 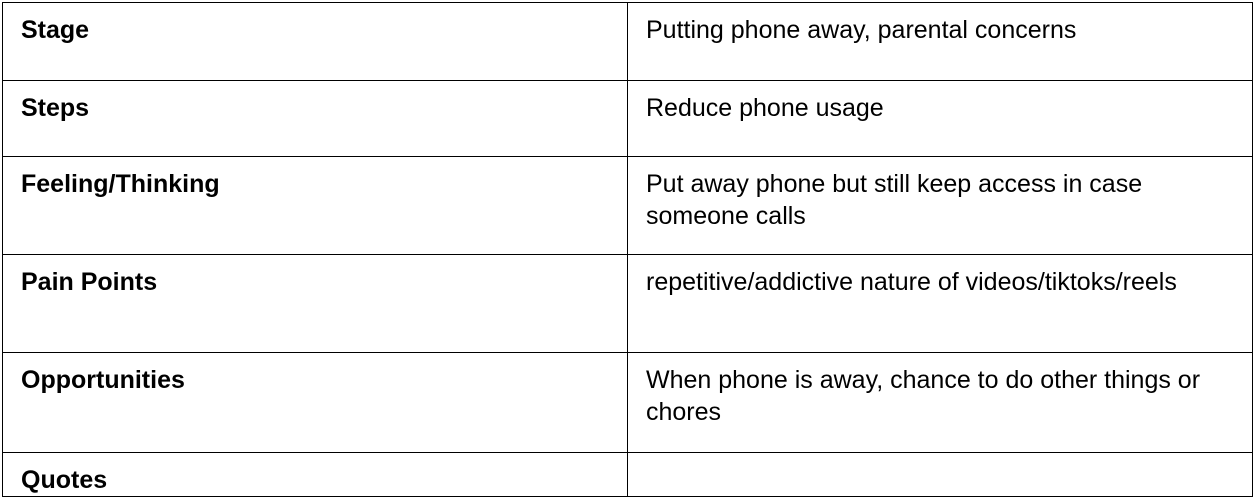 What do you see at coordinates (315, 402) in the screenshot?
I see `row-label: Opportunities` at bounding box center [315, 402].